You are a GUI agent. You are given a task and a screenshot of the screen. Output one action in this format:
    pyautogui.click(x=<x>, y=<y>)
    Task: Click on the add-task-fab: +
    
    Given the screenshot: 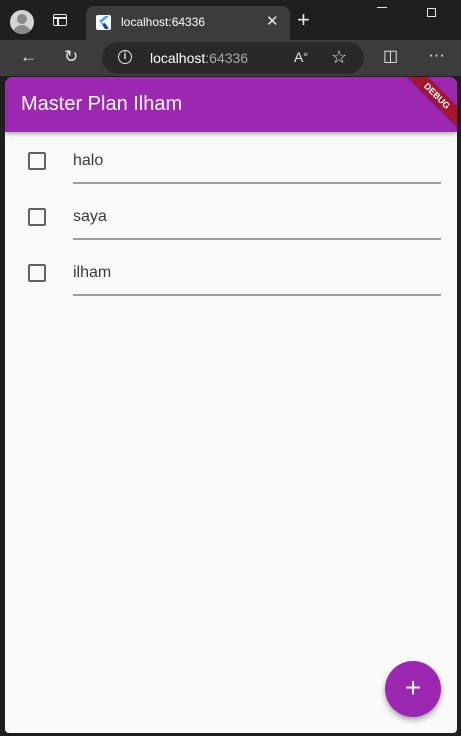 What is the action you would take?
    pyautogui.click(x=413, y=689)
    